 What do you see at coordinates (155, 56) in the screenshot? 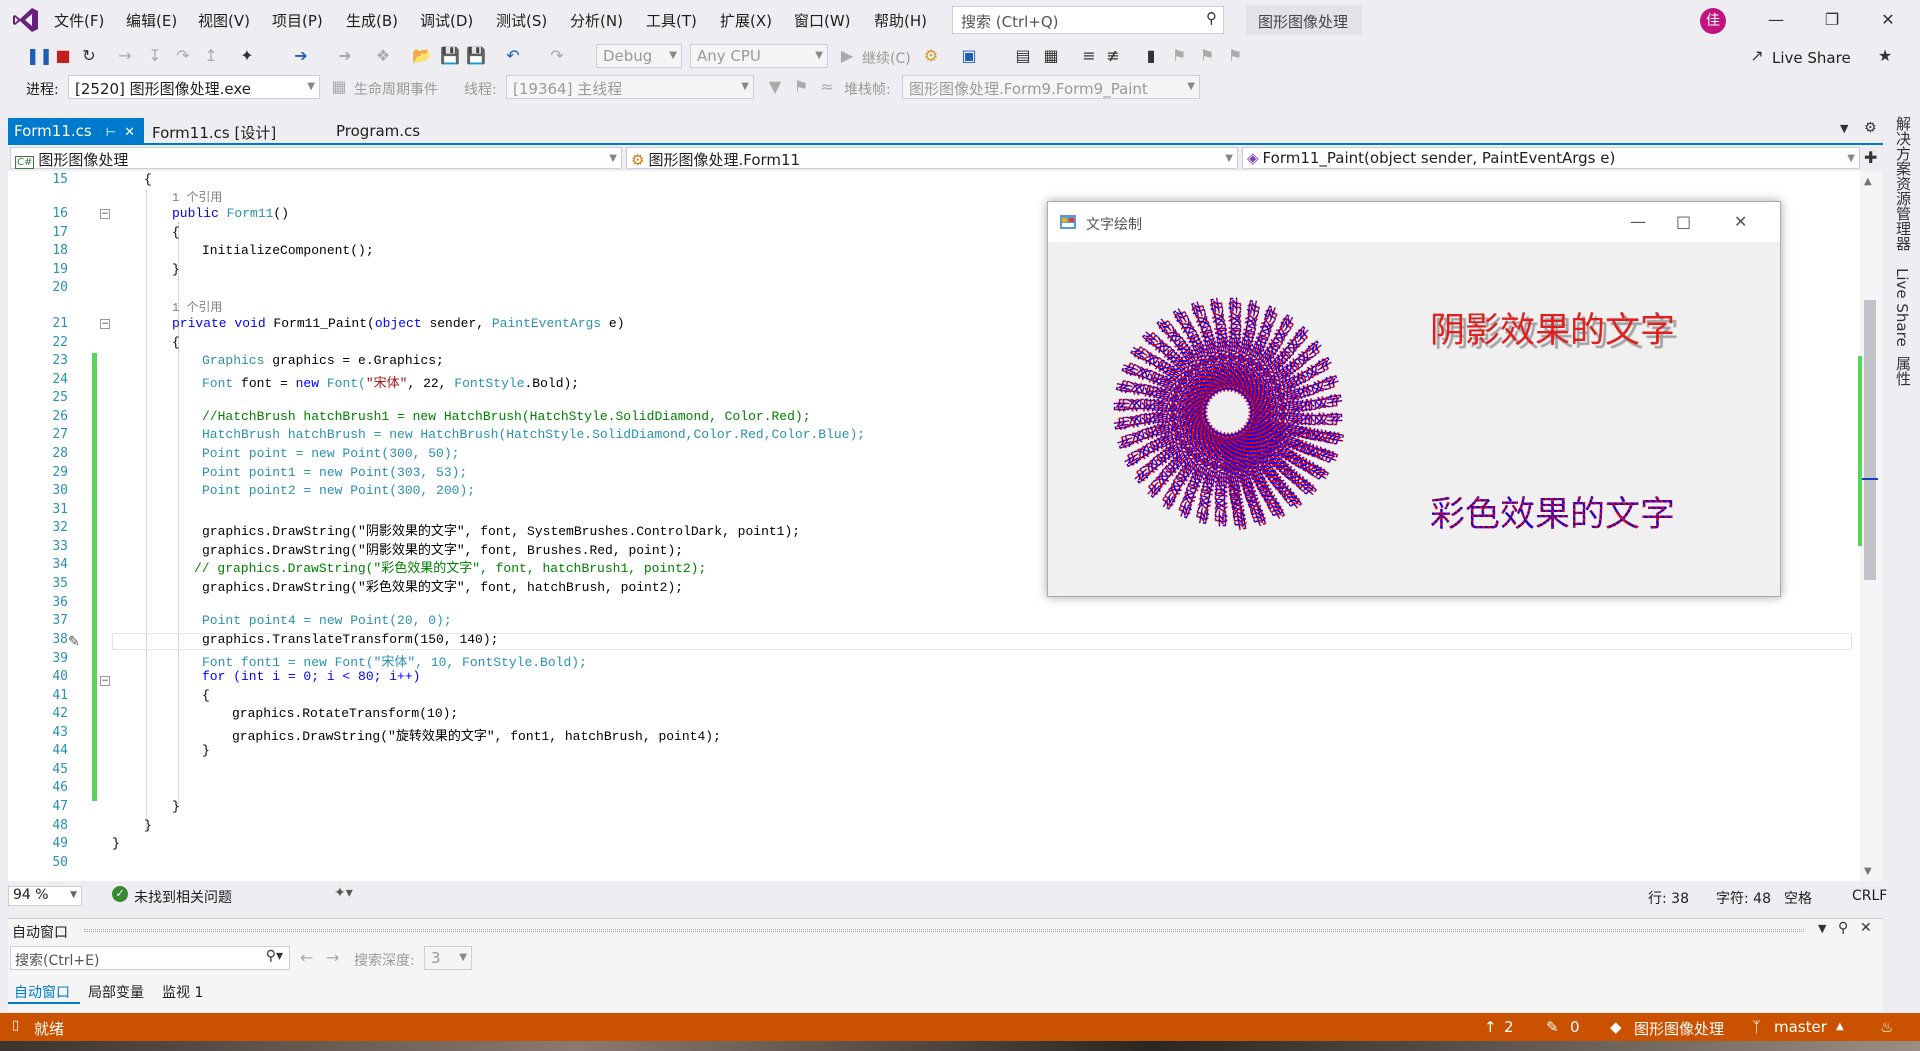
I see `step-into-icon: ↧` at bounding box center [155, 56].